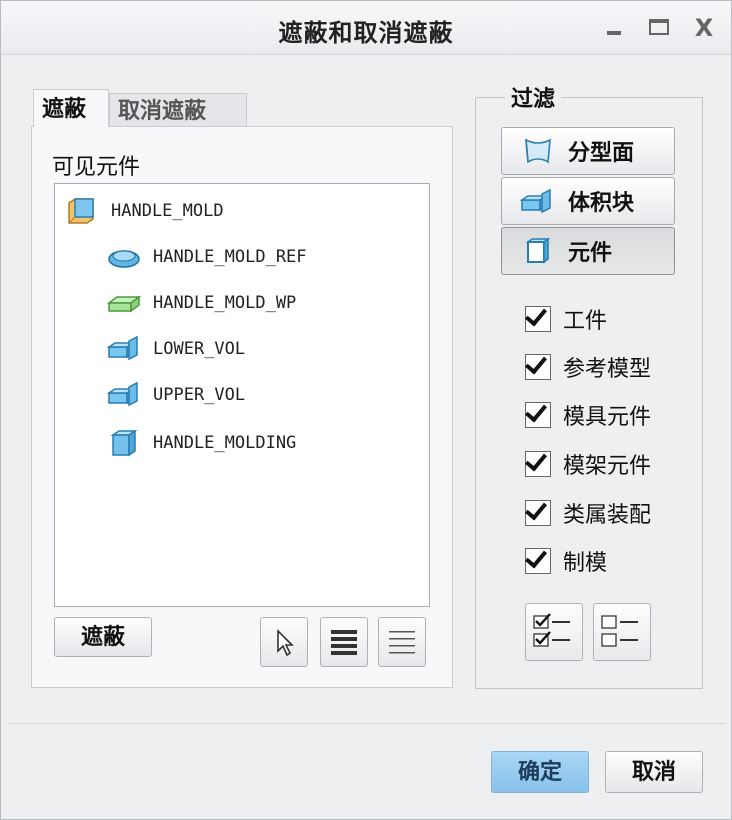  What do you see at coordinates (585, 563) in the screenshot?
I see `checkbox-label: 制模` at bounding box center [585, 563].